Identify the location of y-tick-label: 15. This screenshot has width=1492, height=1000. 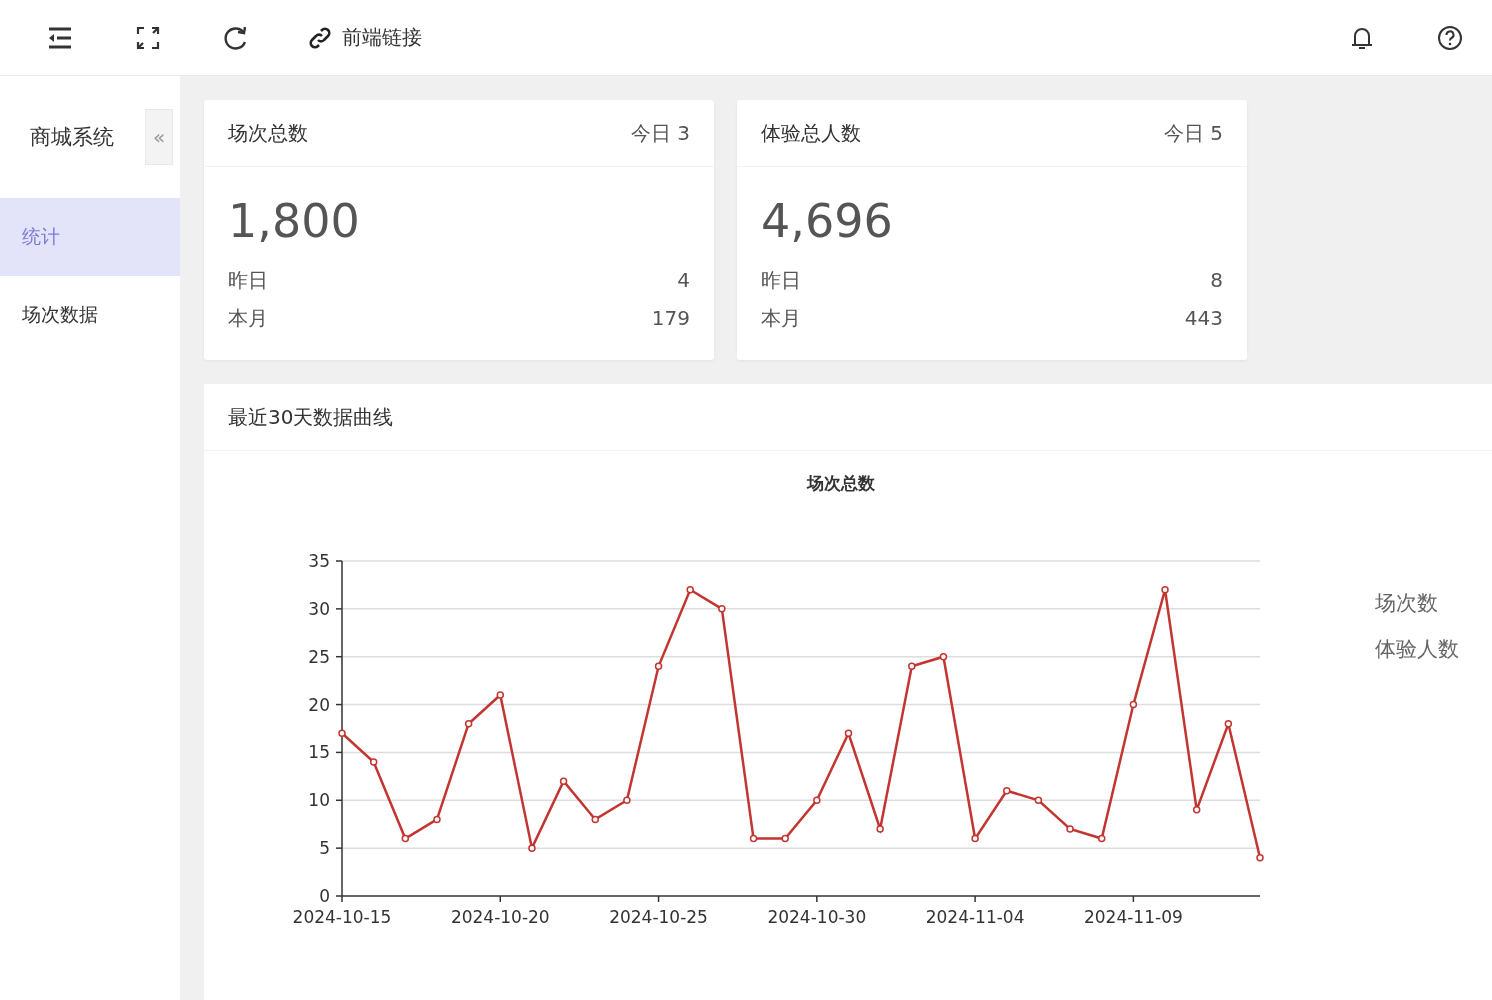
(319, 752).